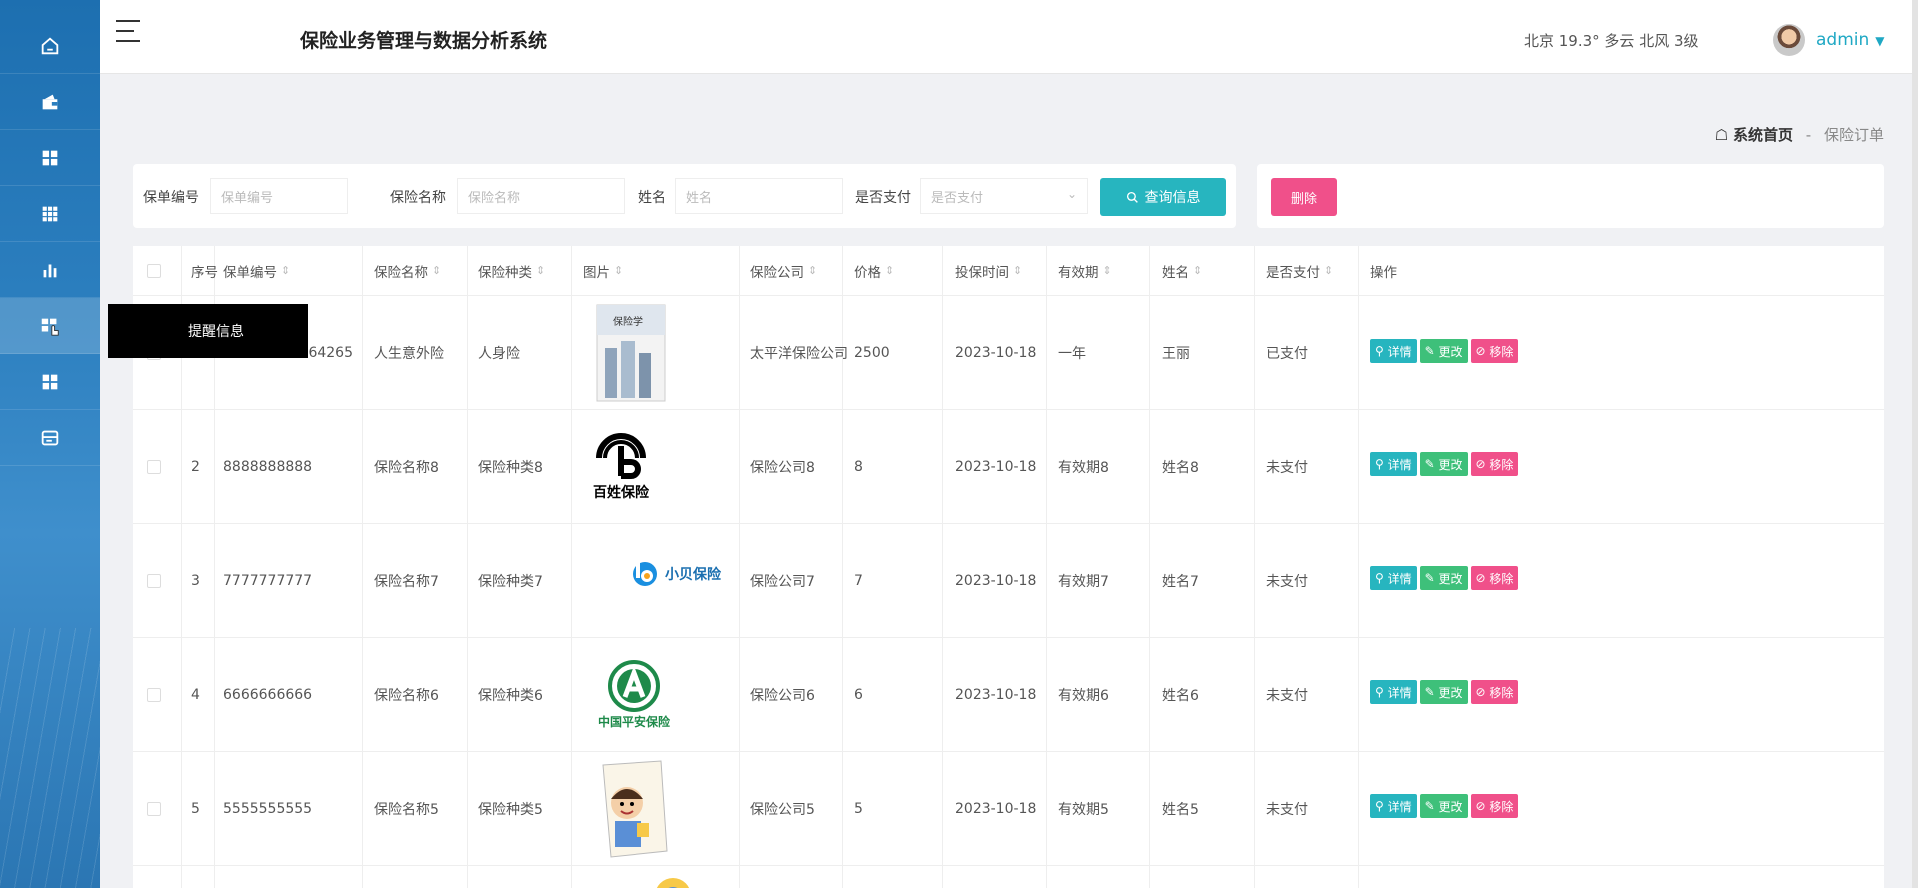 This screenshot has height=888, width=1918. I want to click on menu-toggle-icon, so click(129, 31).